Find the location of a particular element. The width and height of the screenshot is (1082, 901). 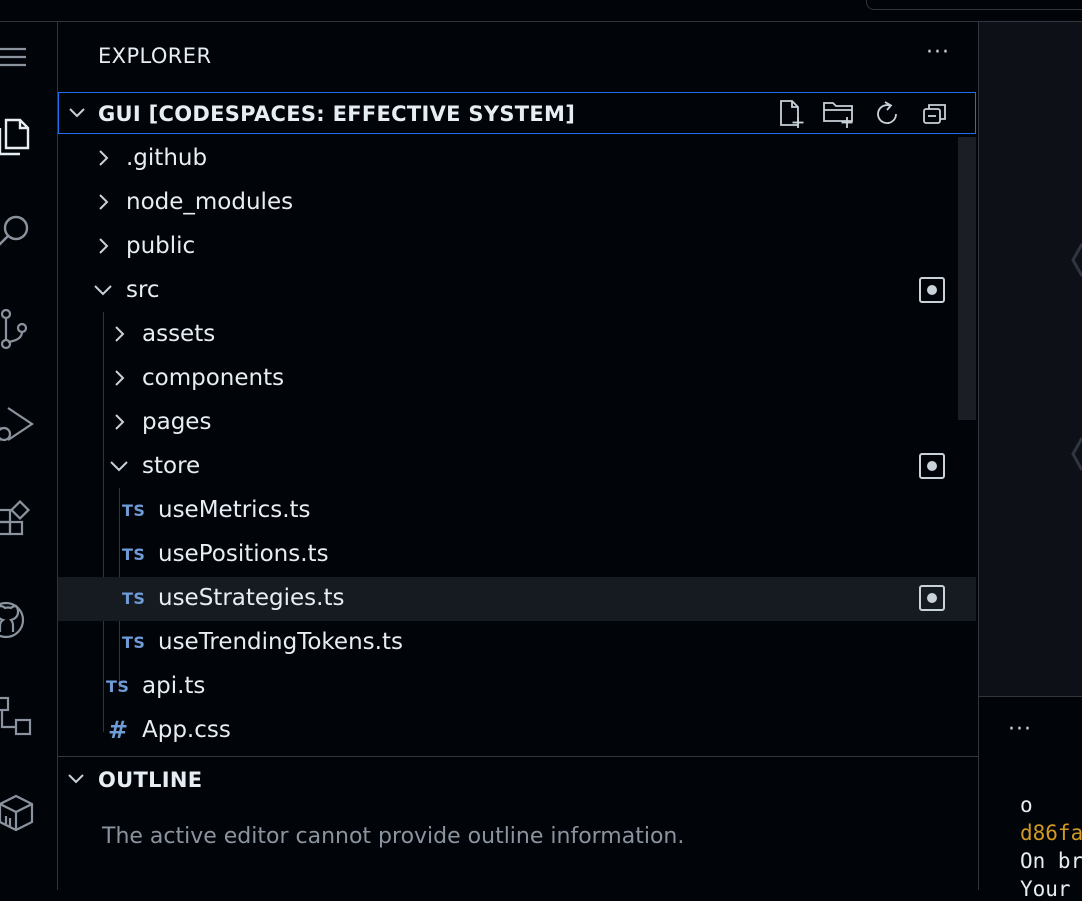

tree-item-usepositions: TS usePositions.ts is located at coordinates (517, 555).